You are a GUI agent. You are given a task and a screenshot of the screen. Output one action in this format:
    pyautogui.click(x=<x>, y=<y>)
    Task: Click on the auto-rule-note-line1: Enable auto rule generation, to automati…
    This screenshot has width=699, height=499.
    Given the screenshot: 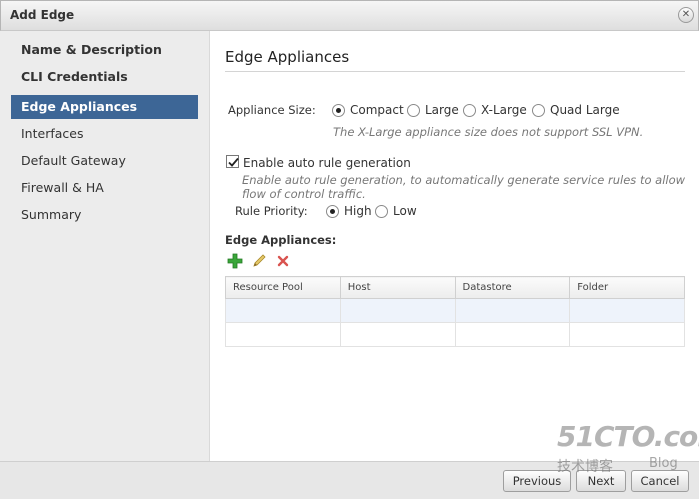 What is the action you would take?
    pyautogui.click(x=464, y=180)
    